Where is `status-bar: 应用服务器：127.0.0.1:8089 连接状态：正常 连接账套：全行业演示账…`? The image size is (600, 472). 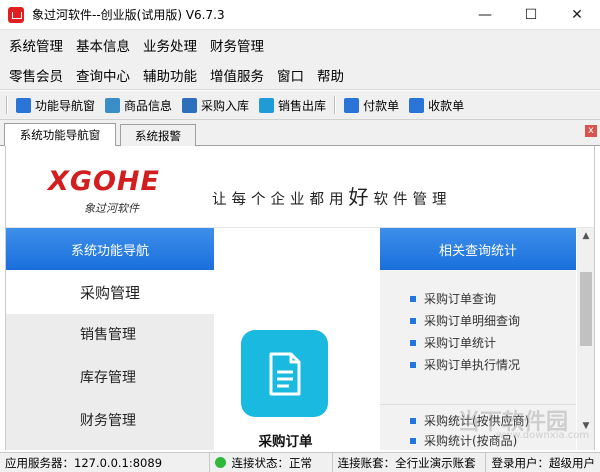
status-bar: 应用服务器：127.0.0.1:8089 连接状态：正常 连接账套：全行业演示账… is located at coordinates (300, 462).